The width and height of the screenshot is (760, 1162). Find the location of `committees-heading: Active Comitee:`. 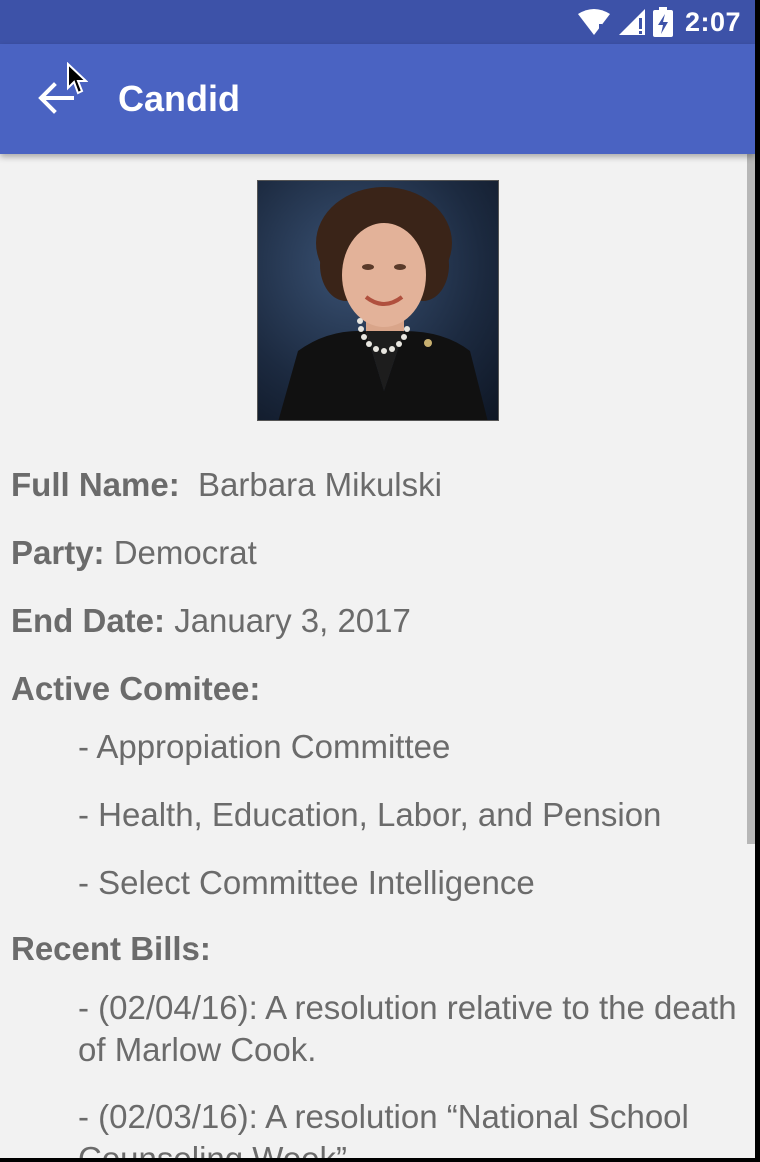

committees-heading: Active Comitee: is located at coordinates (135, 689).